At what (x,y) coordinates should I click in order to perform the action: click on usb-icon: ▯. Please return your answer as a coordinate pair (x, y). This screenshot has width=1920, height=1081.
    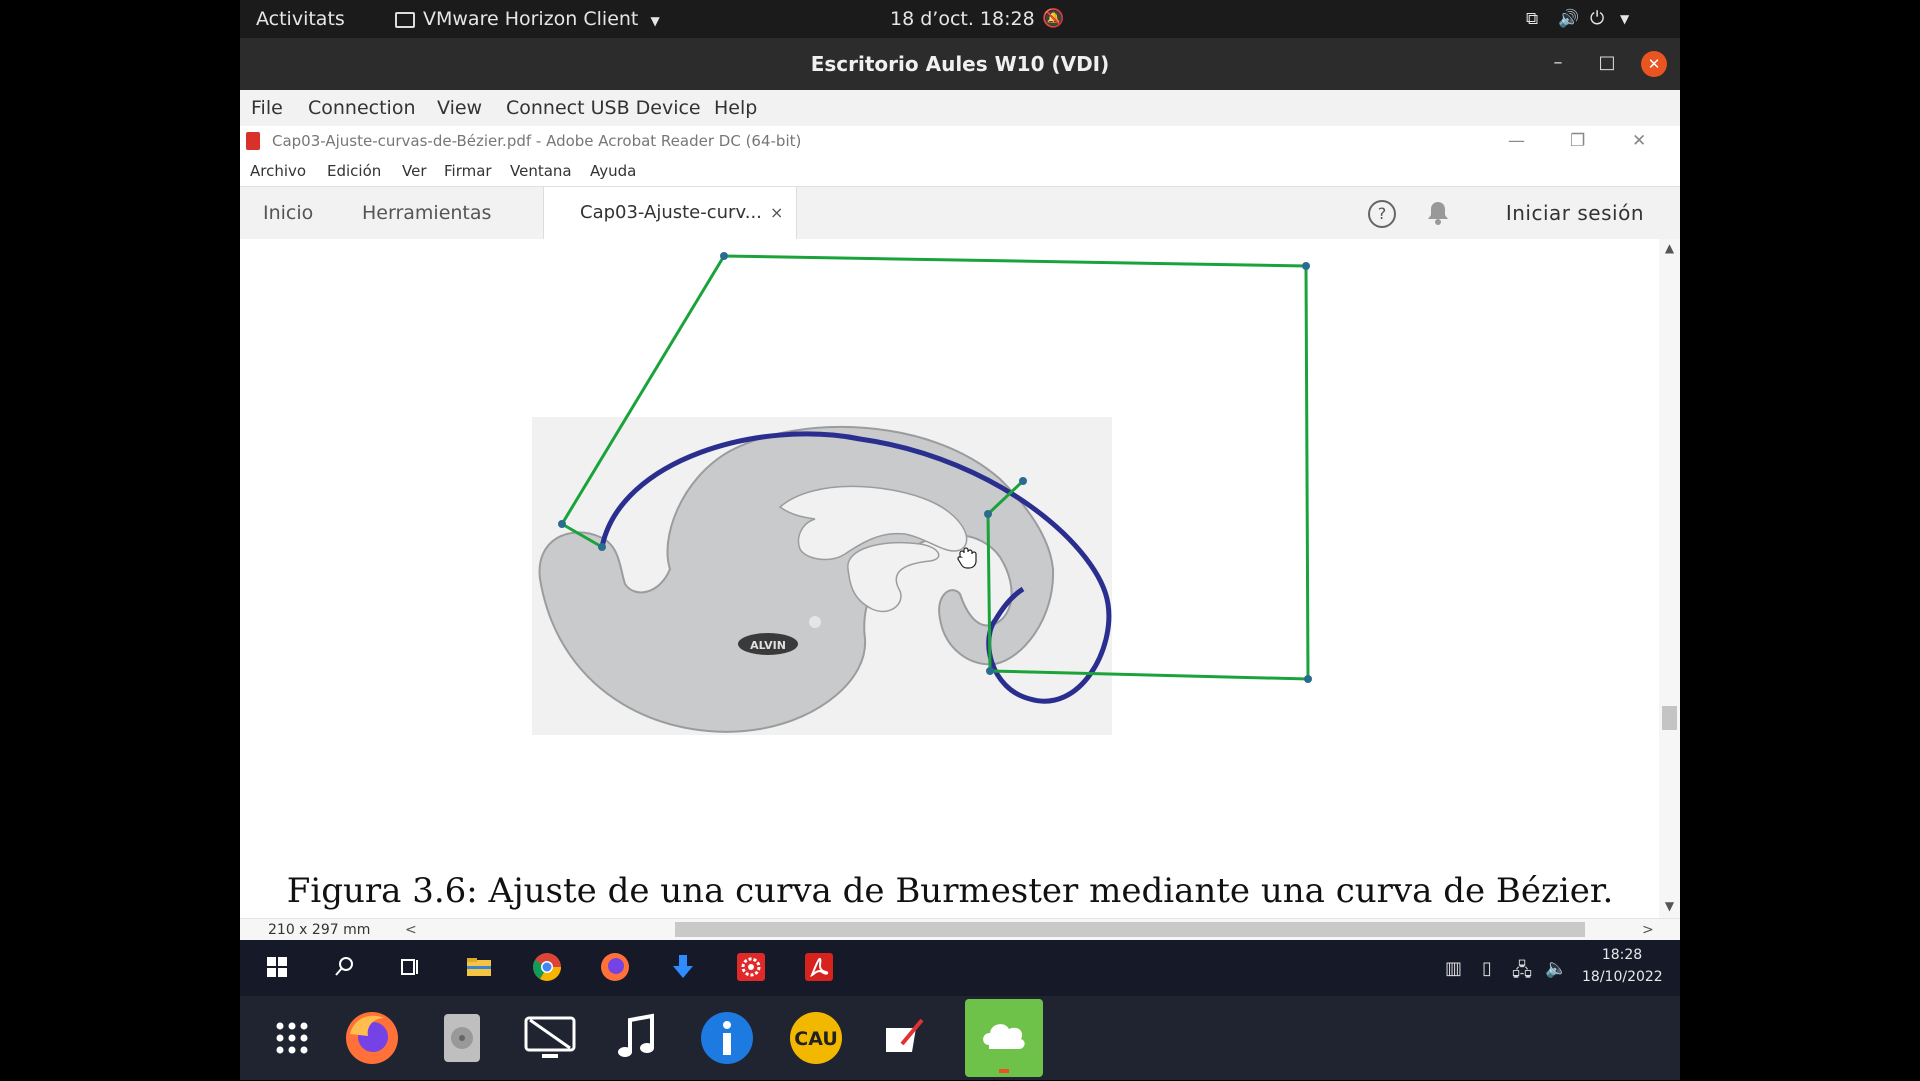
    Looking at the image, I should click on (1487, 968).